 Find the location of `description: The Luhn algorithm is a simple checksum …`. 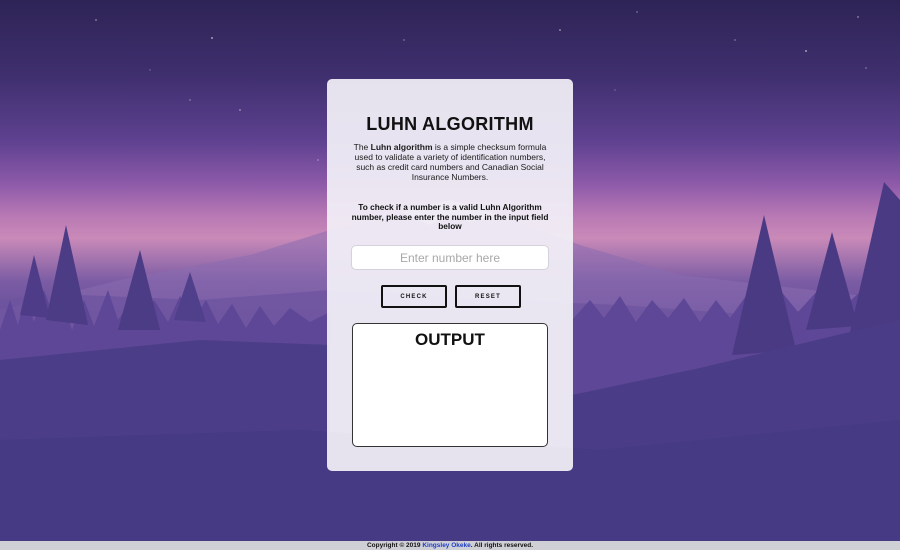

description: The Luhn algorithm is a simple checksum … is located at coordinates (450, 162).